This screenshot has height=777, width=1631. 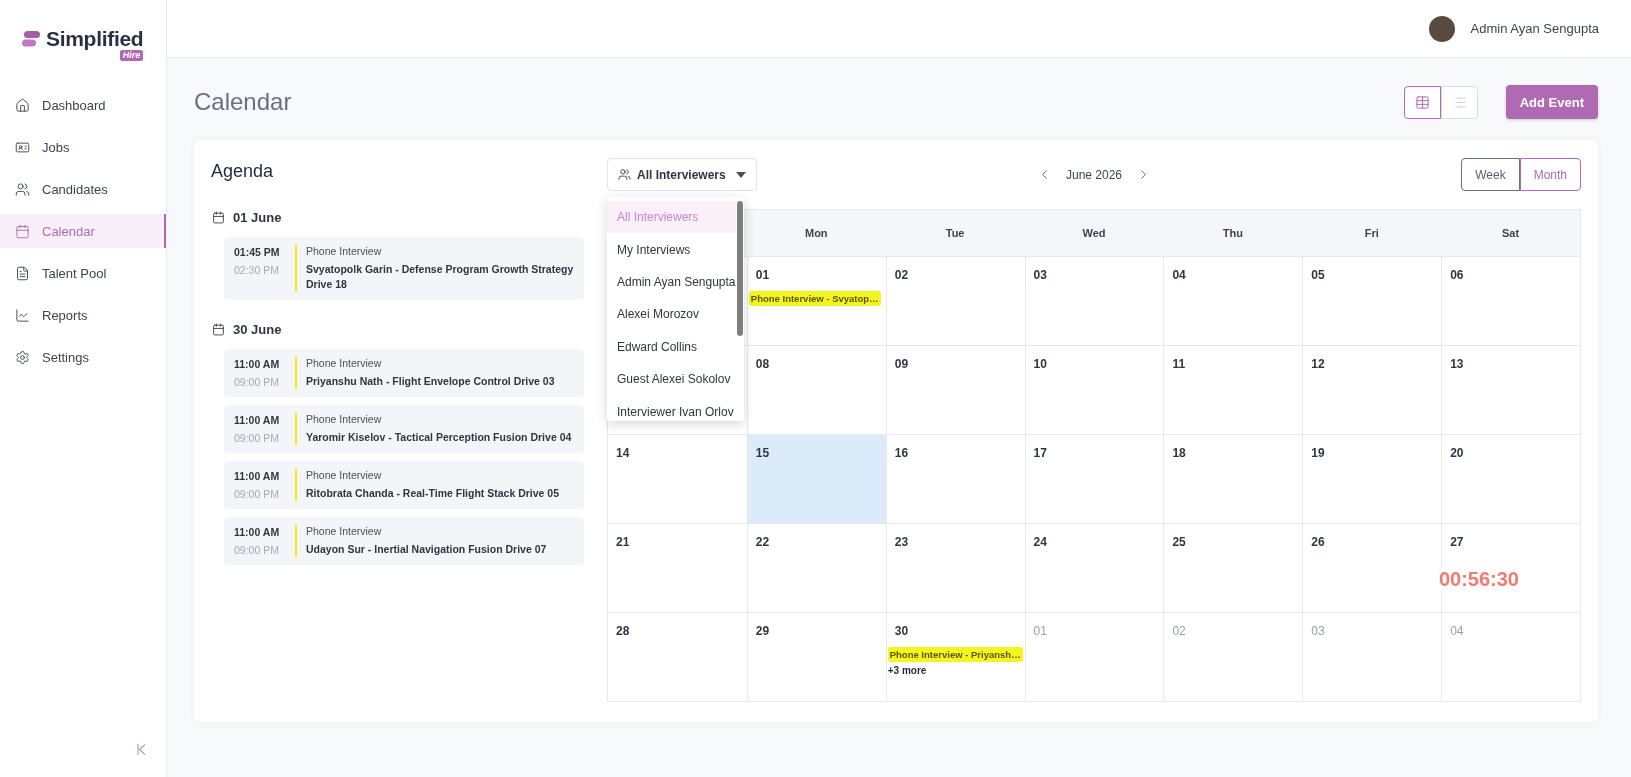 I want to click on event-title: Priyanshu Nath - Flight Envelope Control Drive 03, so click(x=431, y=381).